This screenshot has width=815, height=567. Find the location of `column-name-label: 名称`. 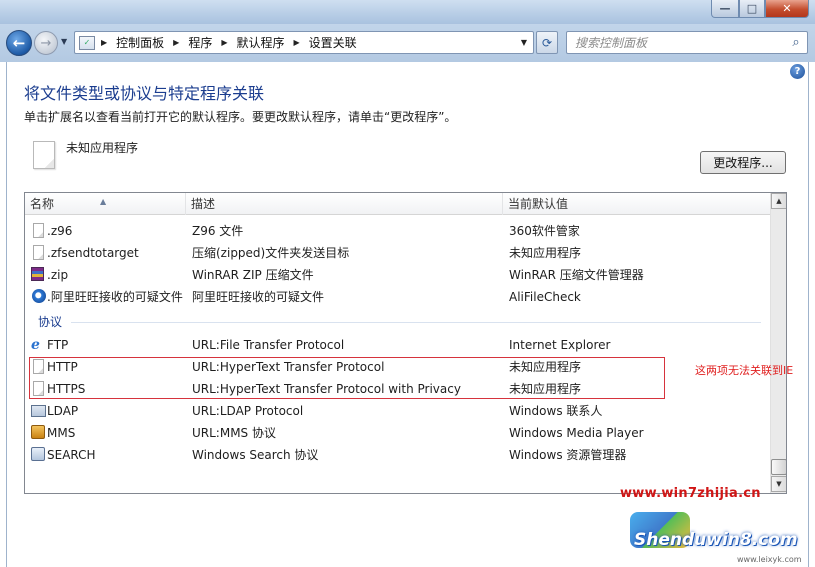

column-name-label: 名称 is located at coordinates (42, 204).